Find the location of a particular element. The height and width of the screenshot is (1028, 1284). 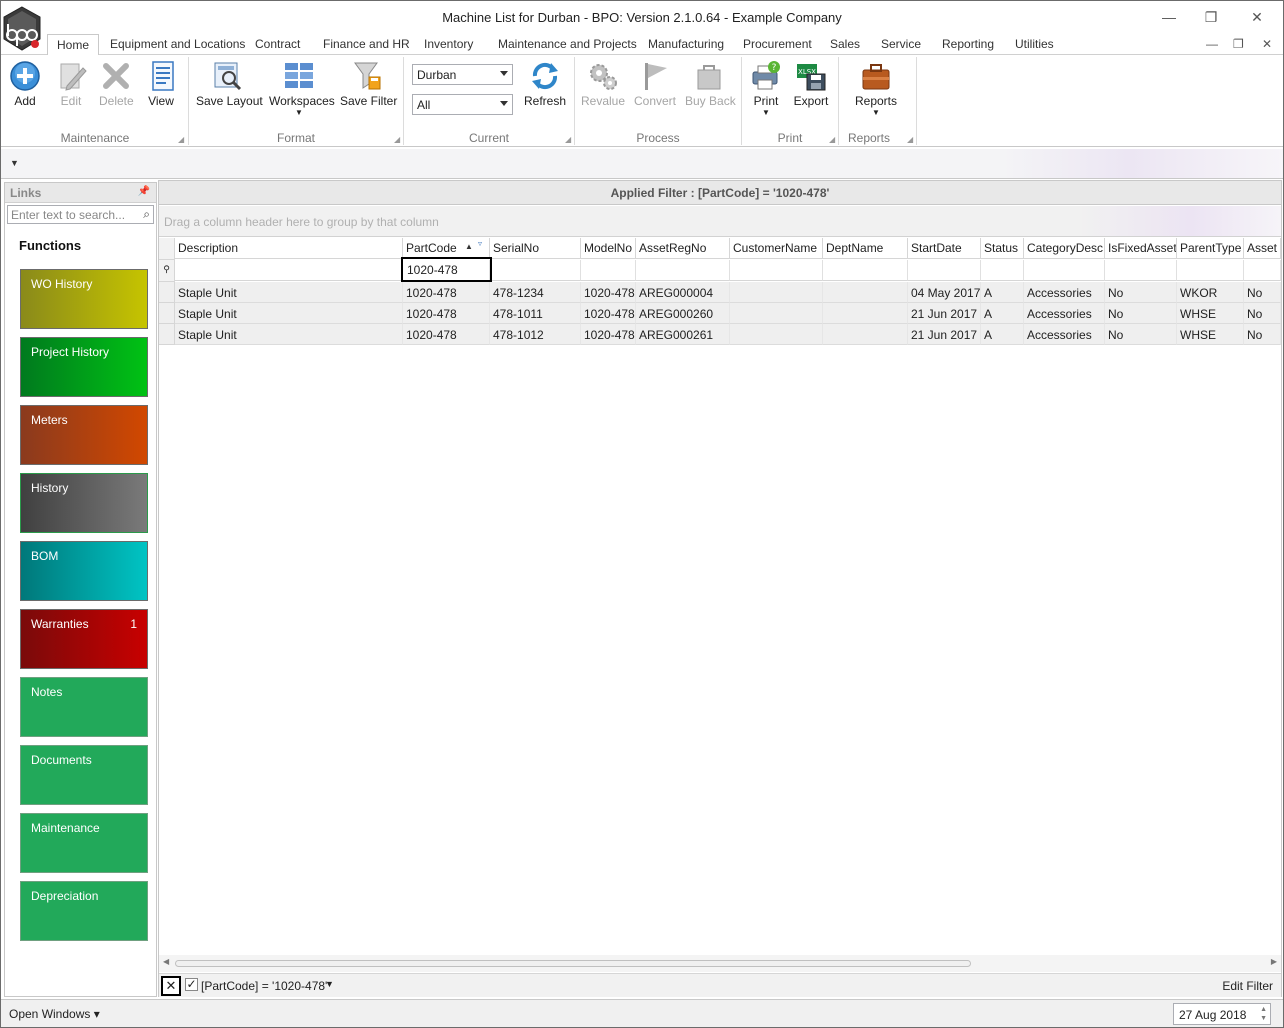

column-header-serialno: SerialNo is located at coordinates (535, 248).